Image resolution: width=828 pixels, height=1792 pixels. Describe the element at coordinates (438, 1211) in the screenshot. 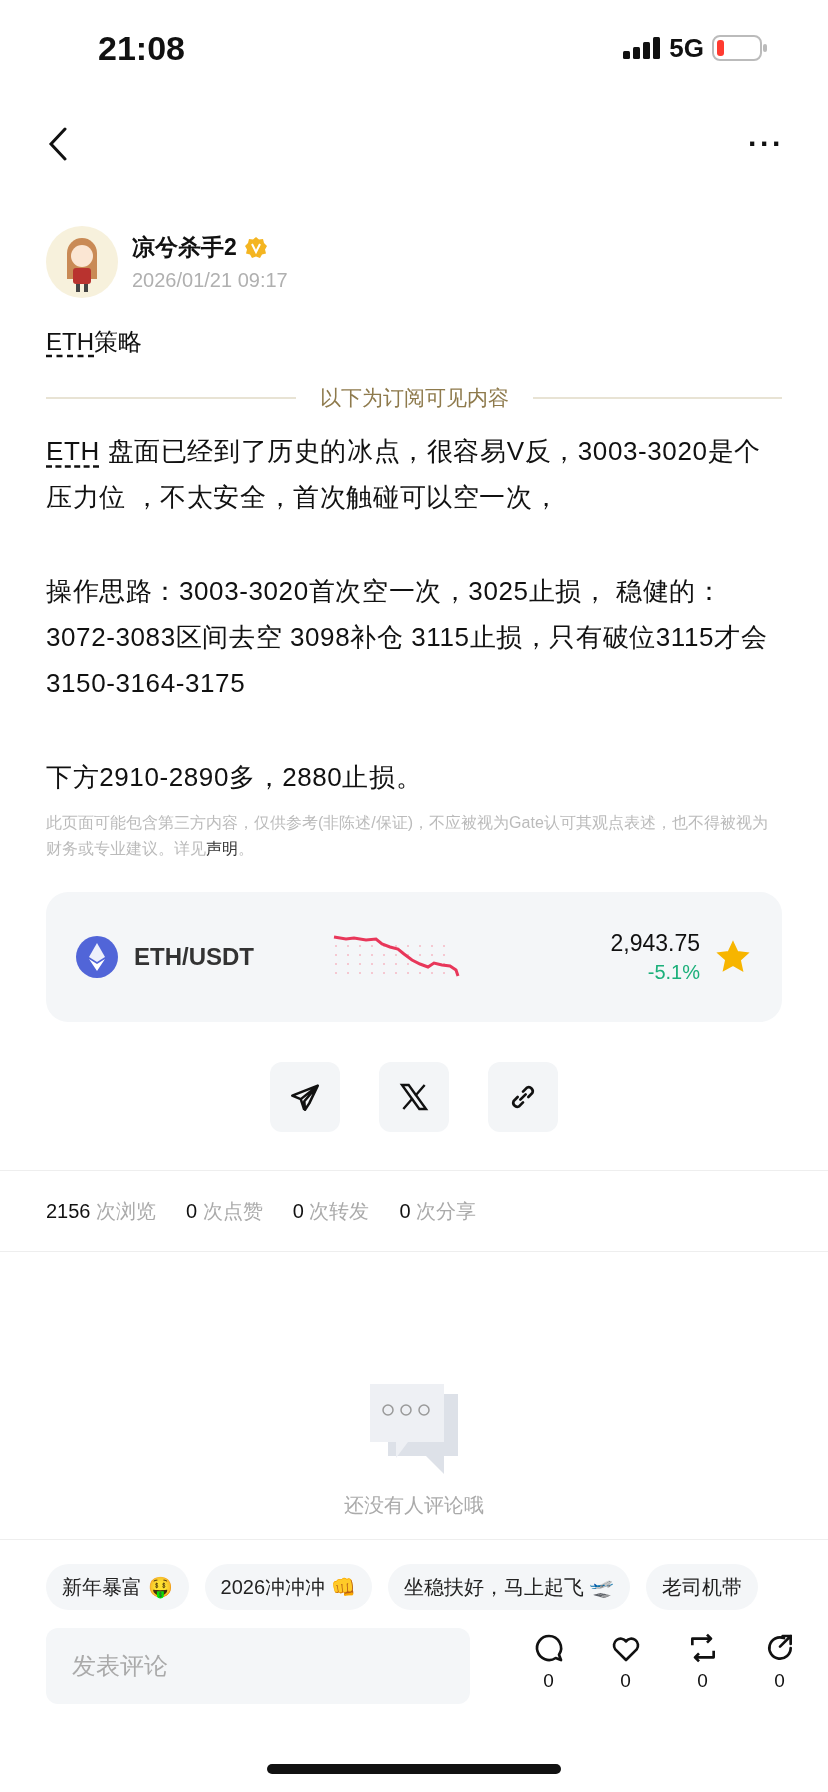

I see `stat-count: 0 次分享` at that location.